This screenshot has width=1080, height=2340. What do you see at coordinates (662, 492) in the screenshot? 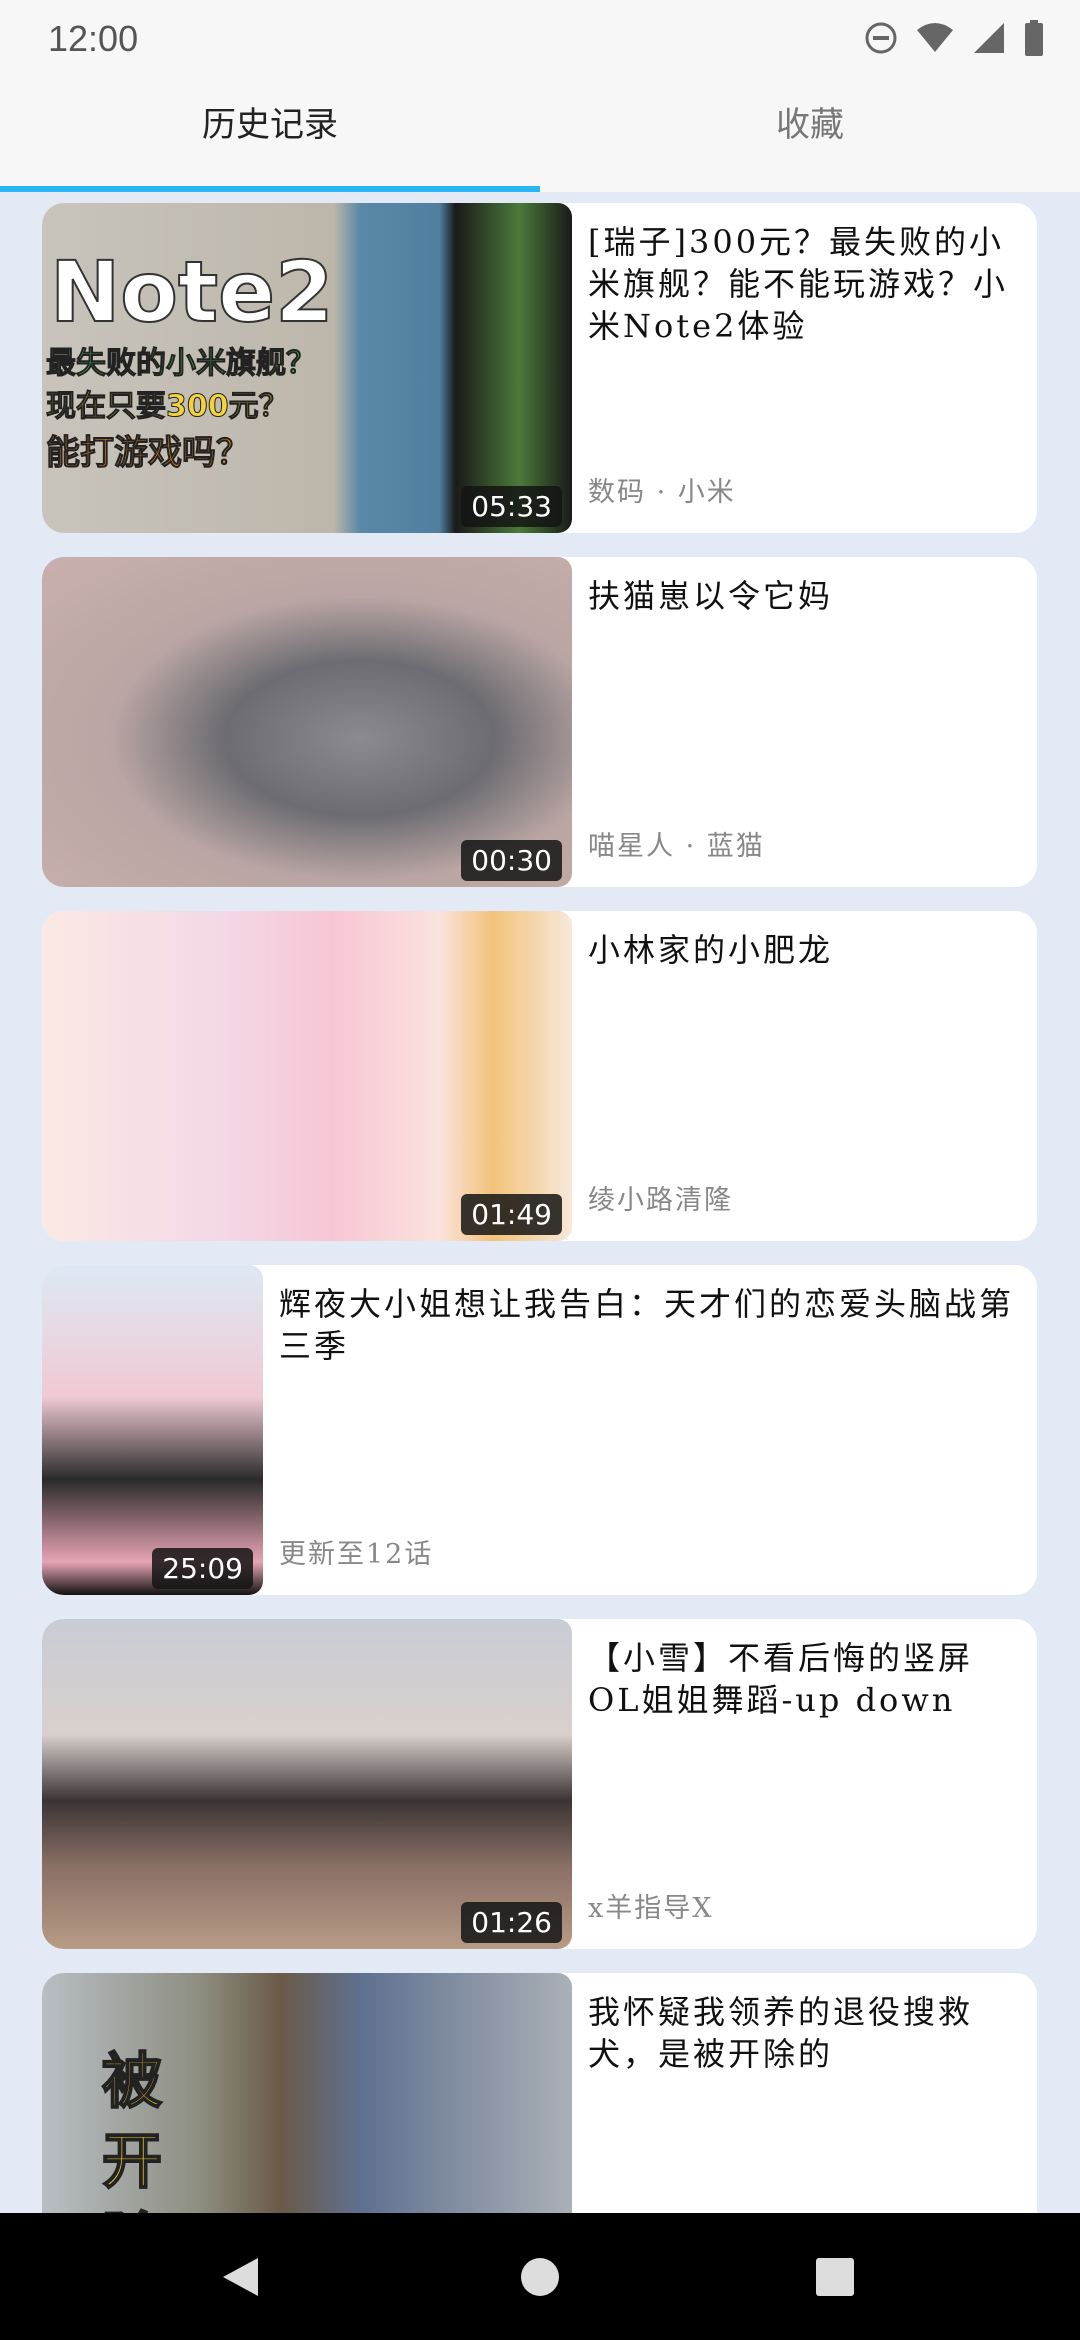
I see `video-meta: 数码 · 小米` at bounding box center [662, 492].